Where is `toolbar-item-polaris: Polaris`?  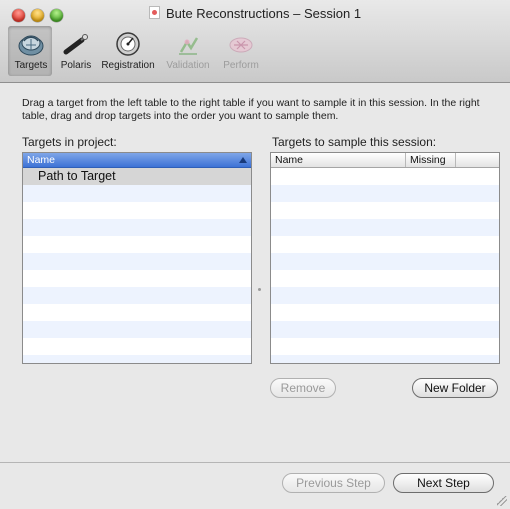 toolbar-item-polaris: Polaris is located at coordinates (76, 50).